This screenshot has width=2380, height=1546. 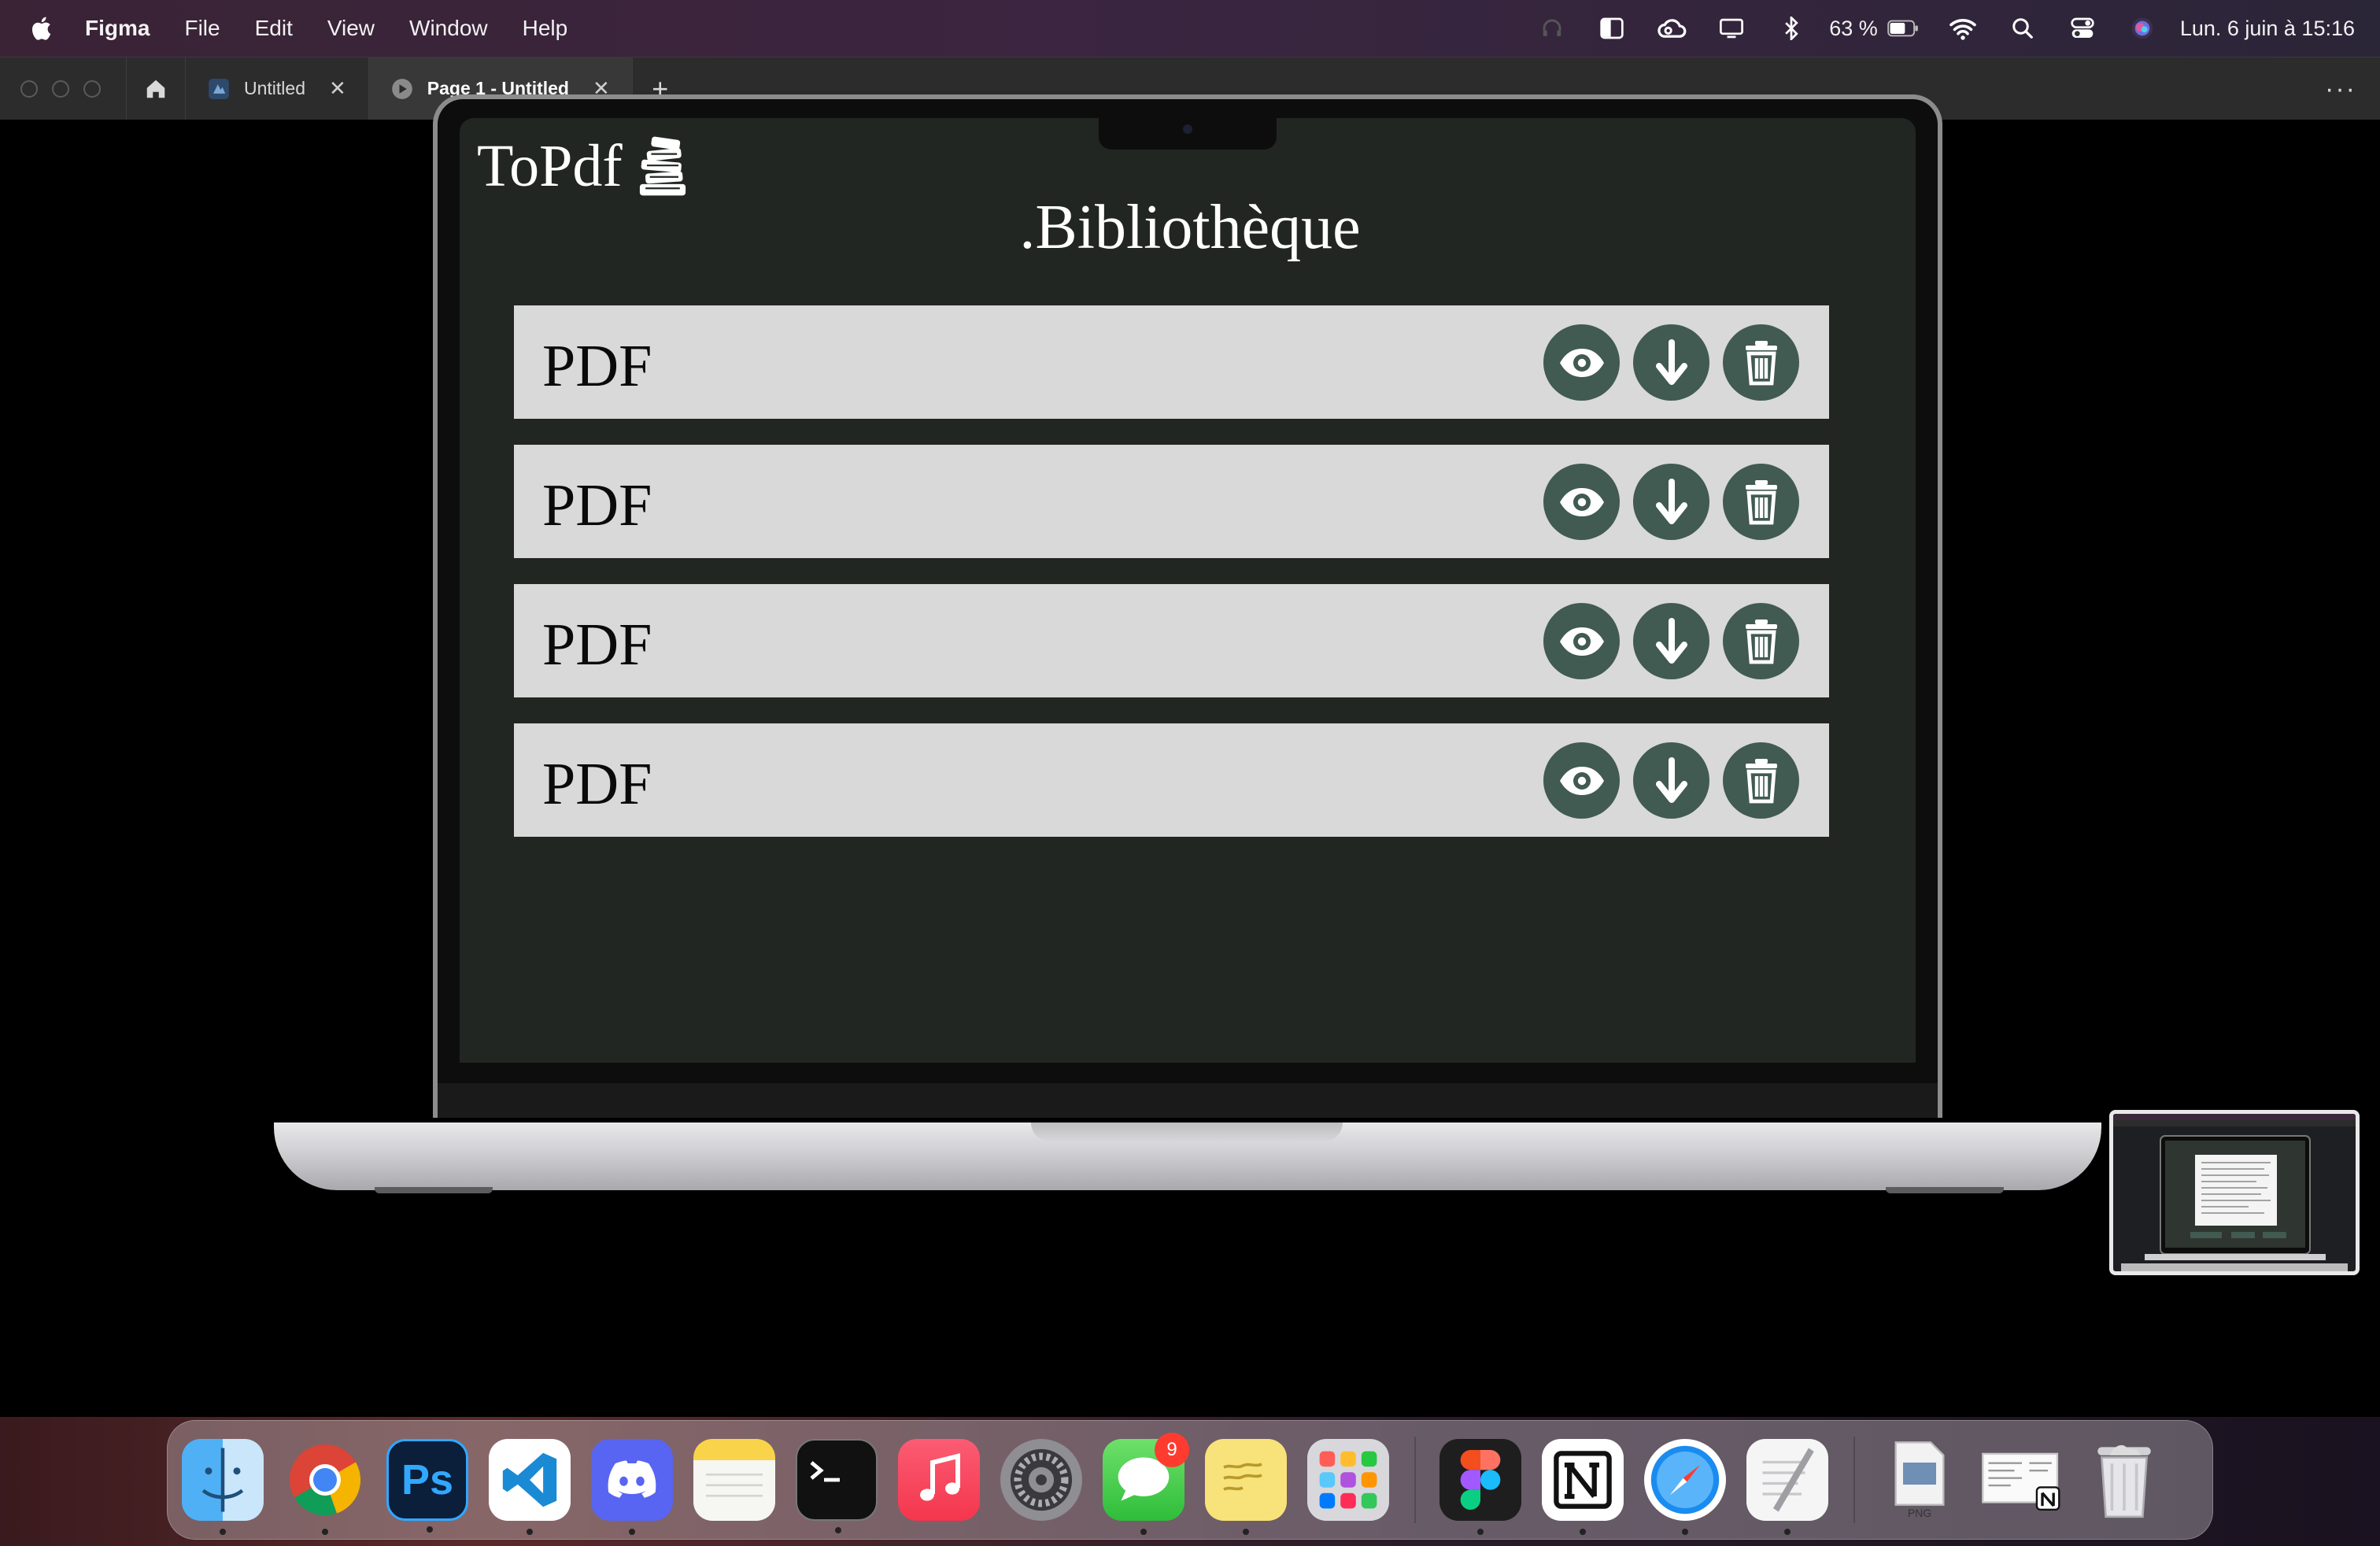 What do you see at coordinates (401, 88) in the screenshot?
I see `prototype-play-icon` at bounding box center [401, 88].